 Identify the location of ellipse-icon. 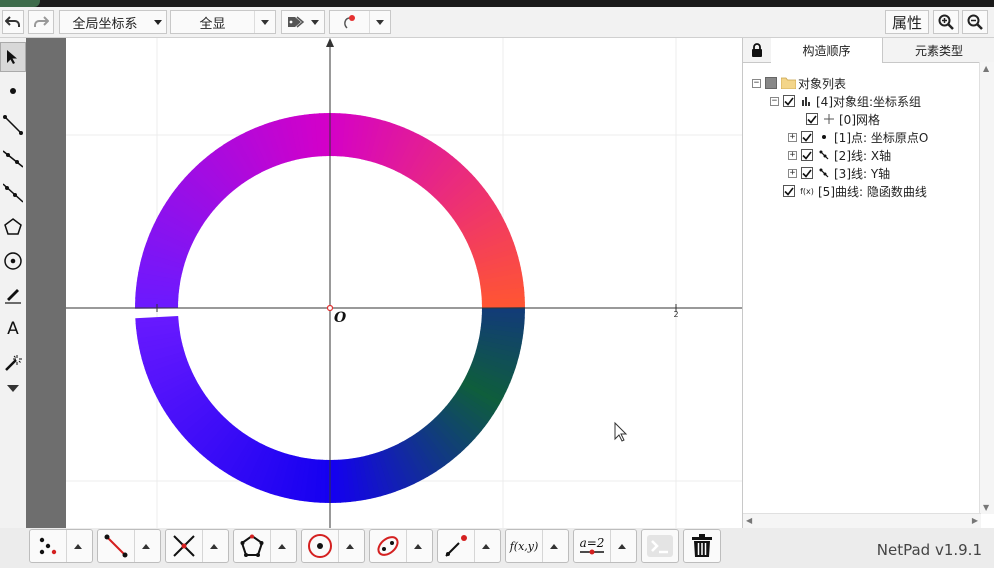
(388, 546).